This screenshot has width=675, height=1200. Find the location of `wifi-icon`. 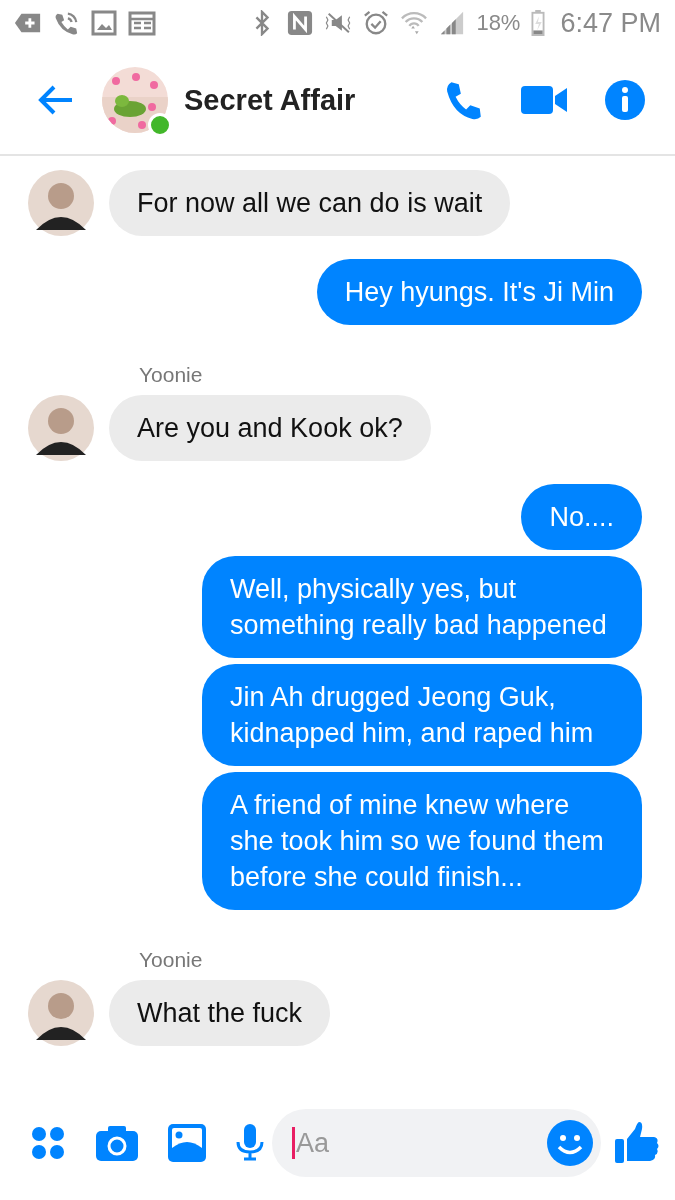

wifi-icon is located at coordinates (414, 23).